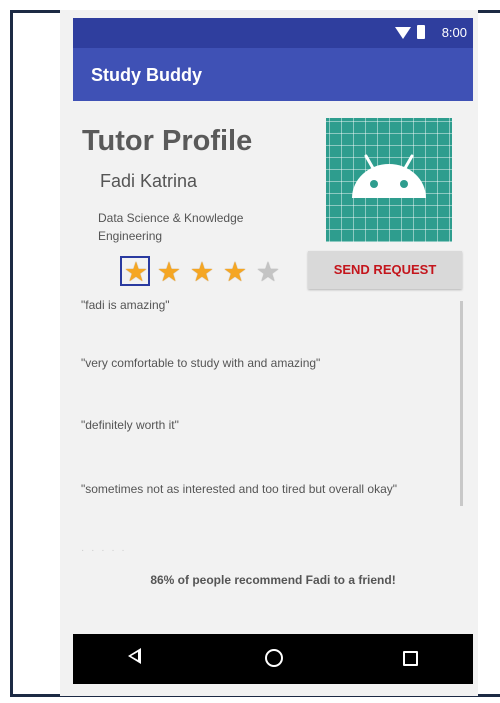  Describe the element at coordinates (273, 74) in the screenshot. I see `app-bar: Study Buddy` at that location.